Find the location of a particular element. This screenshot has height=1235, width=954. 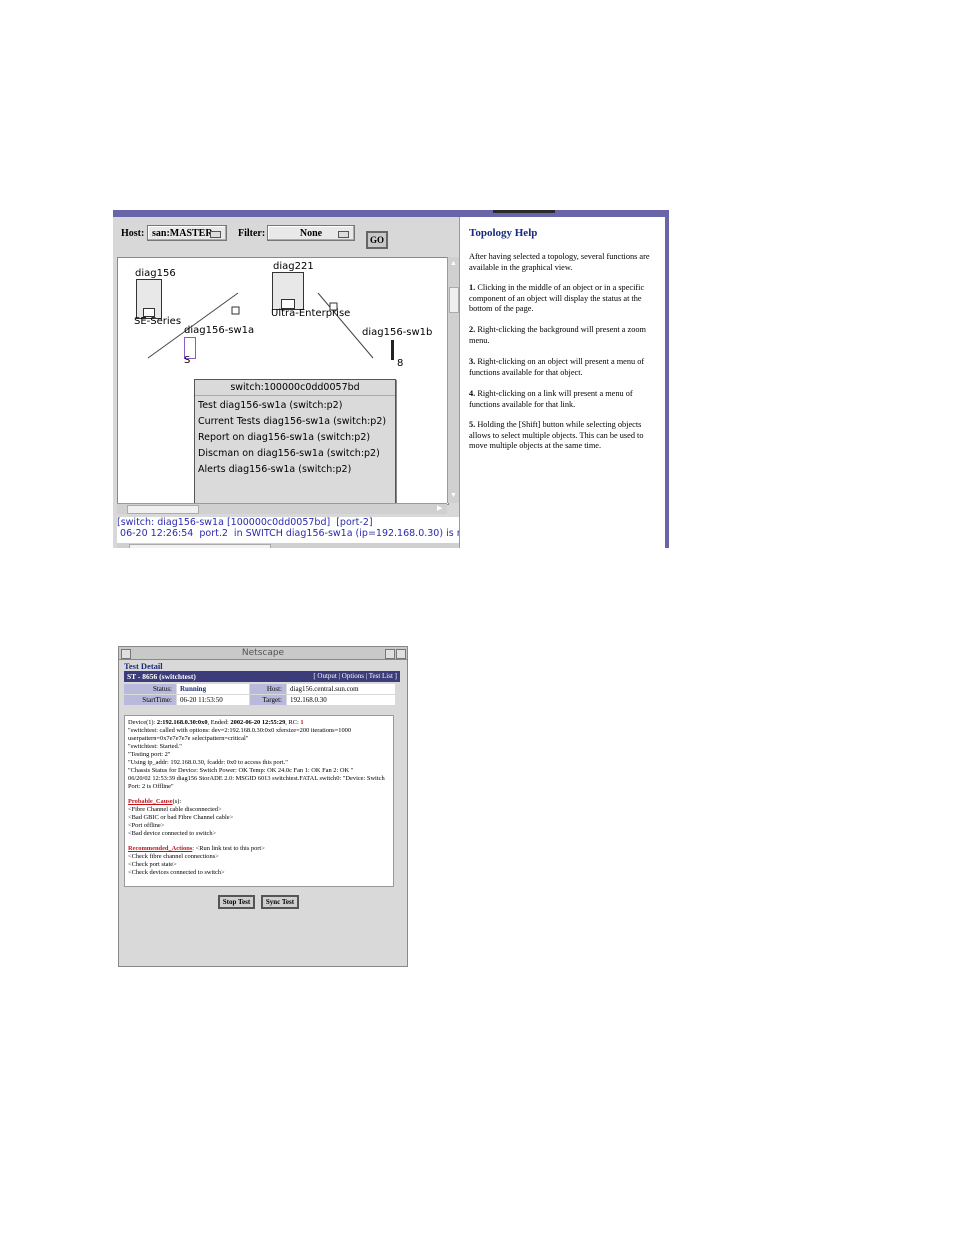

page-heading: Test Detail is located at coordinates (143, 666).